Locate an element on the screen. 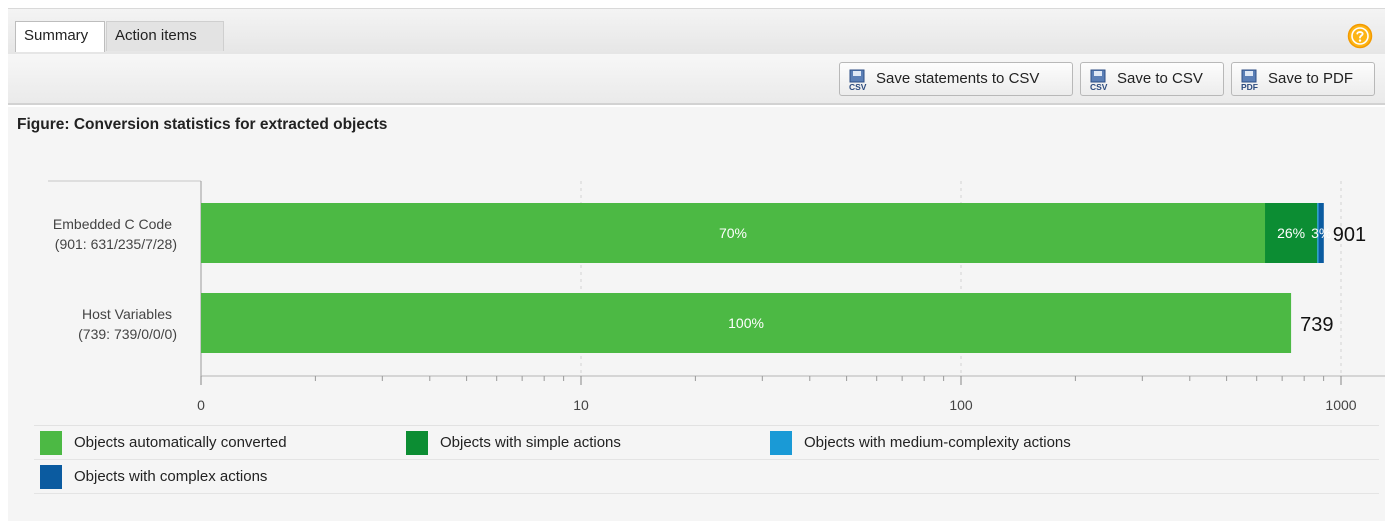 This screenshot has height=521, width=1385. x-tick-label: 0 is located at coordinates (201, 405).